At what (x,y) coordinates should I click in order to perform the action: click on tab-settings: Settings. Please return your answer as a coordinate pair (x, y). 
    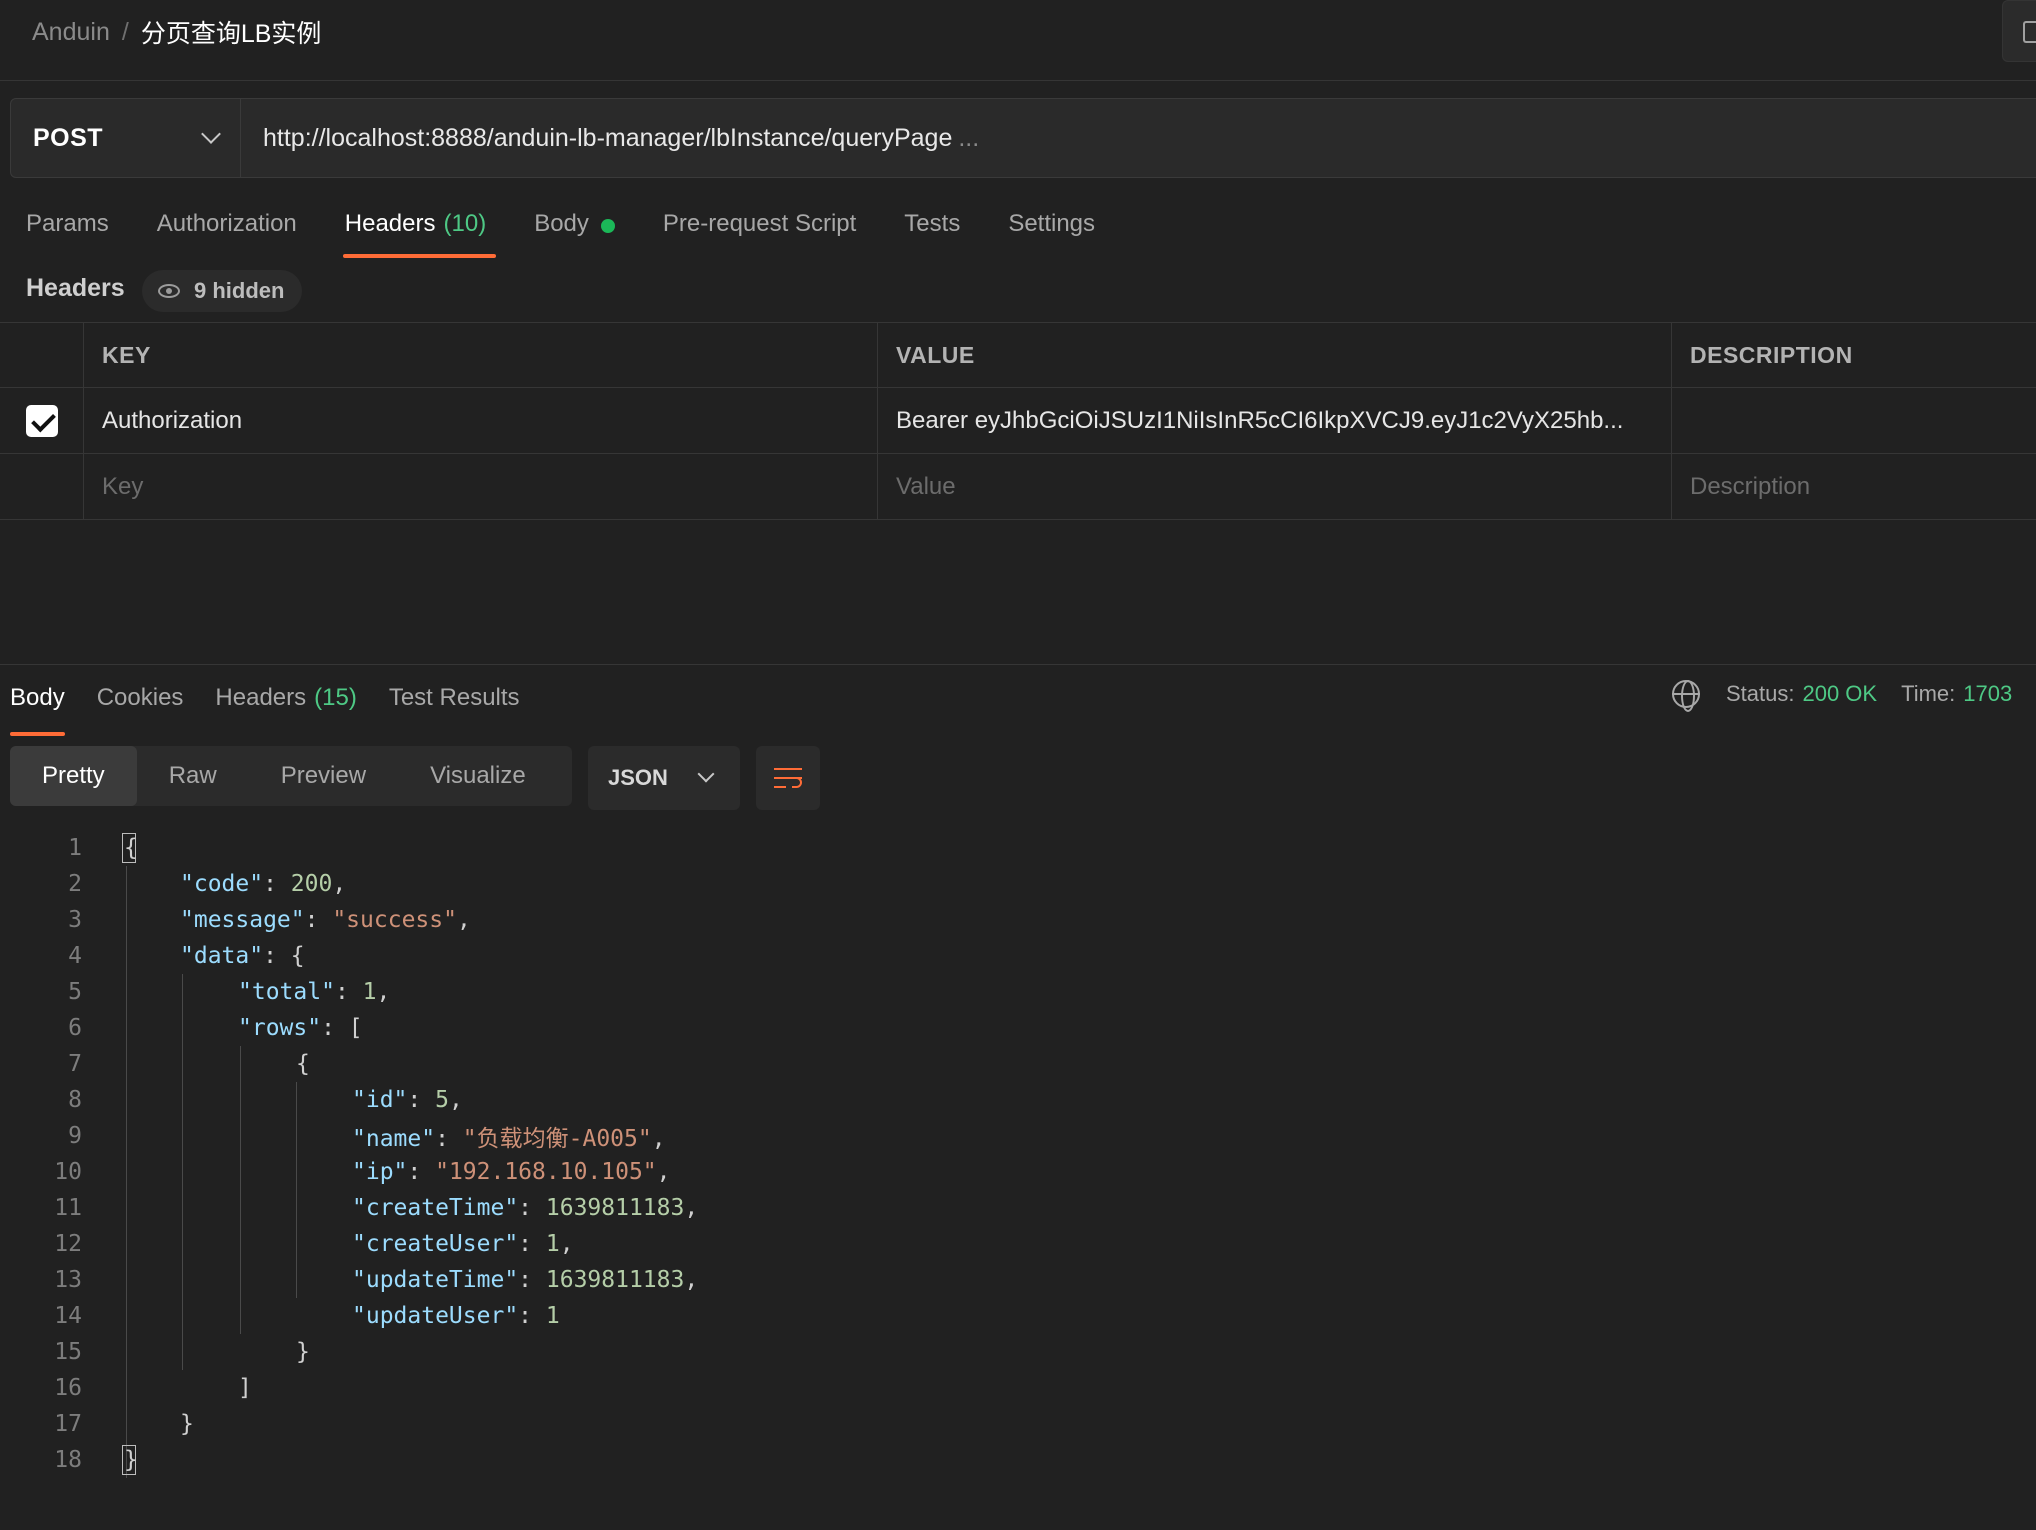
    Looking at the image, I should click on (1051, 228).